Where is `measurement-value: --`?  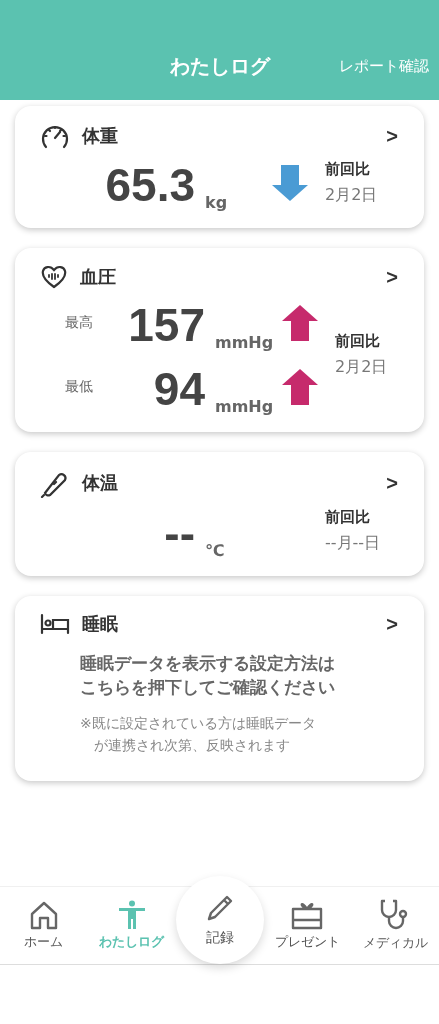 measurement-value: -- is located at coordinates (179, 533).